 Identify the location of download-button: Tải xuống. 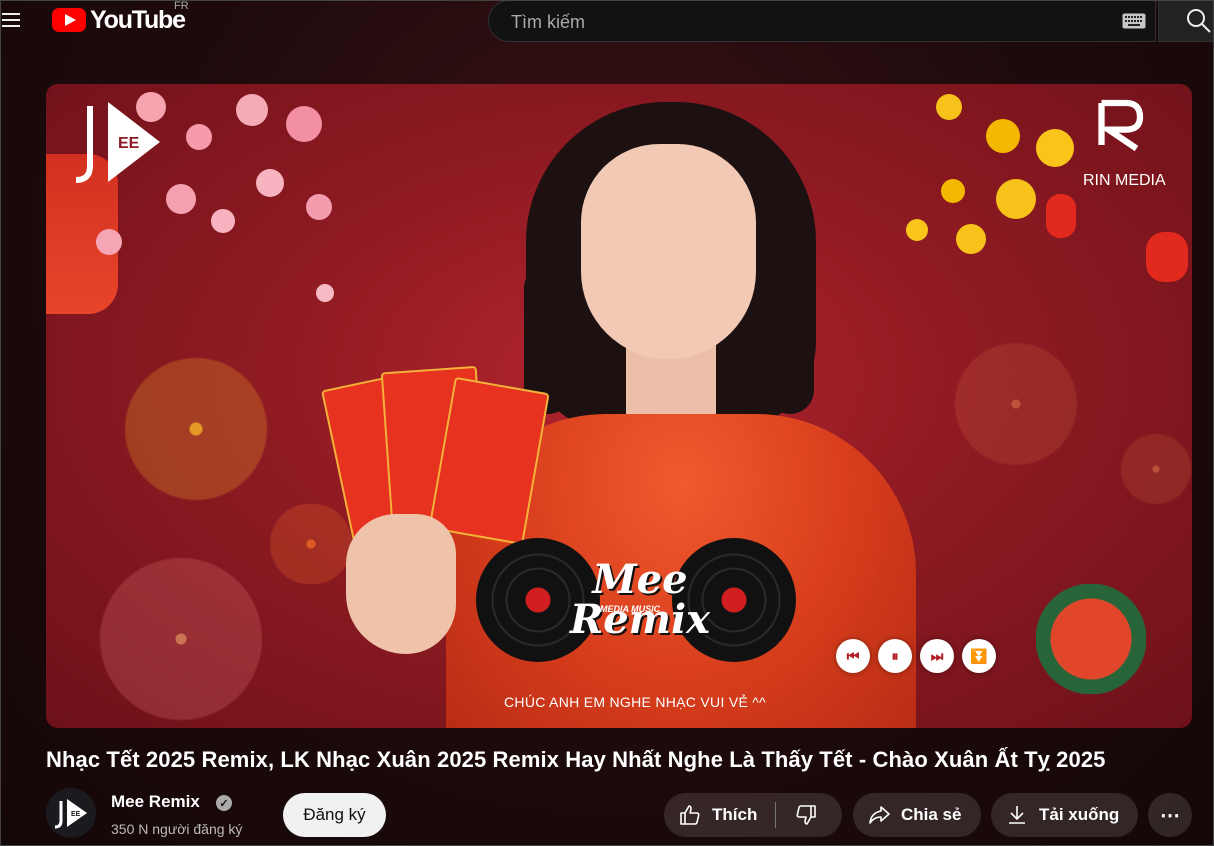
(1064, 815).